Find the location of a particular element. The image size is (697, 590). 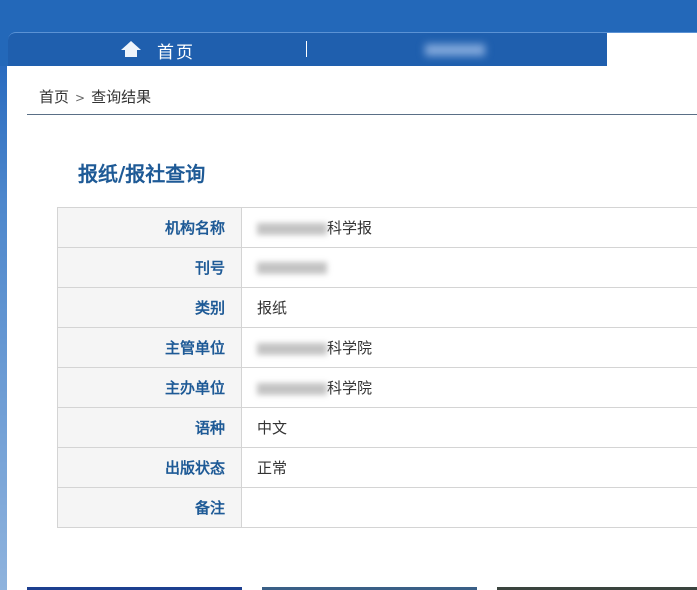

field-value-text: 中文 is located at coordinates (272, 428).